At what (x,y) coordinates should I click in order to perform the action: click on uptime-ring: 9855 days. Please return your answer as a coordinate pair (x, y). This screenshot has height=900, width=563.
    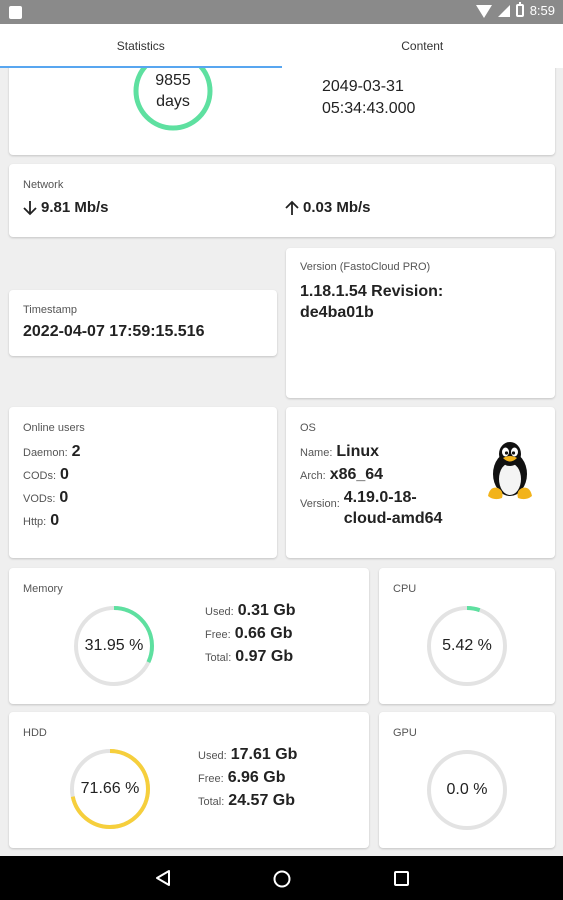
    Looking at the image, I should click on (173, 100).